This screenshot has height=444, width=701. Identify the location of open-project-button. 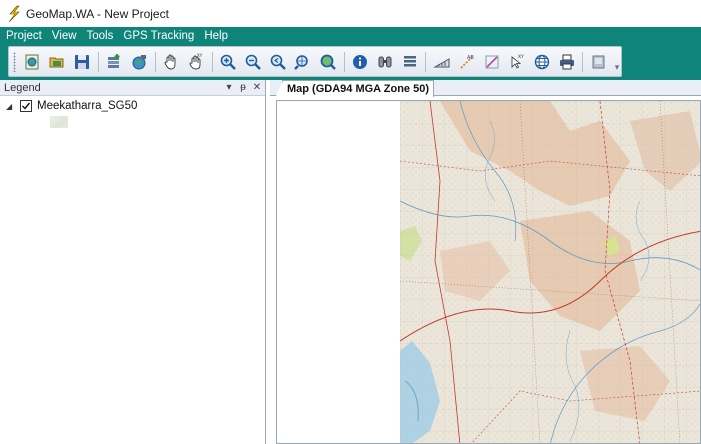
(57, 62).